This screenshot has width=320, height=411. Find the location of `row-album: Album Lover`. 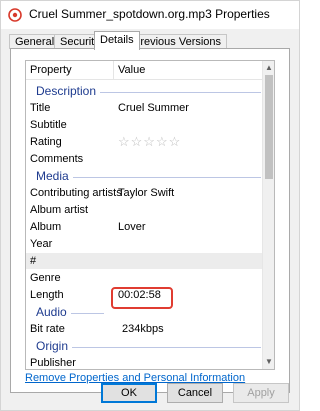

row-album: Album Lover is located at coordinates (144, 227).